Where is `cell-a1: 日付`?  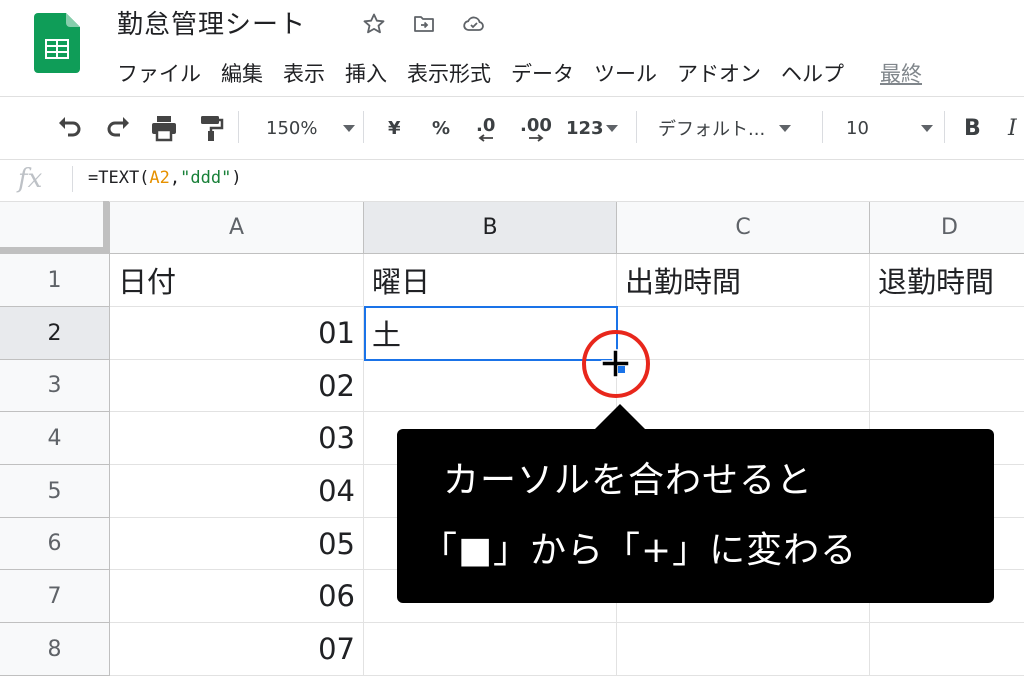
cell-a1: 日付 is located at coordinates (237, 280).